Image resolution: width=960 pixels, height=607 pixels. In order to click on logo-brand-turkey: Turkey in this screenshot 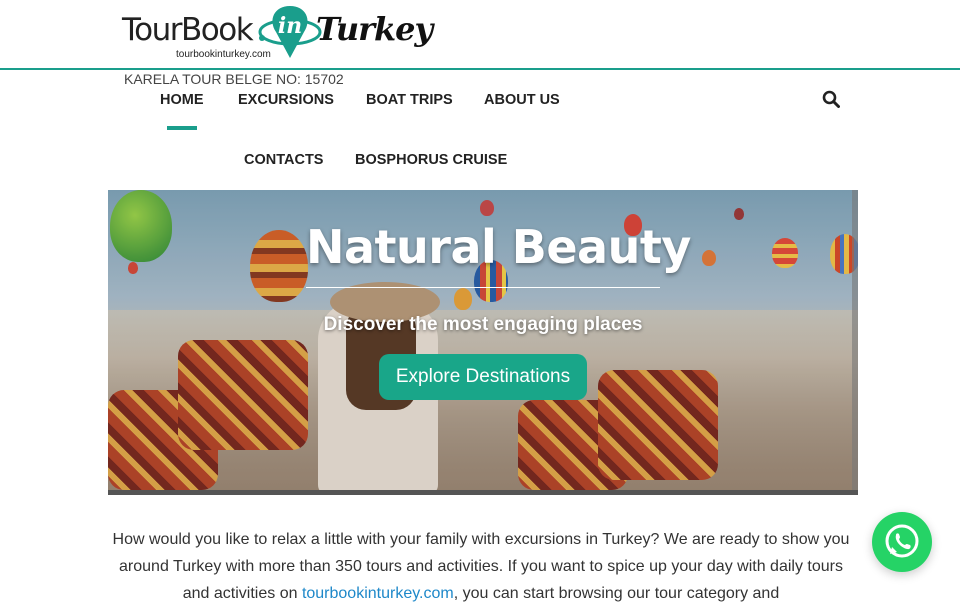, I will do `click(374, 29)`.